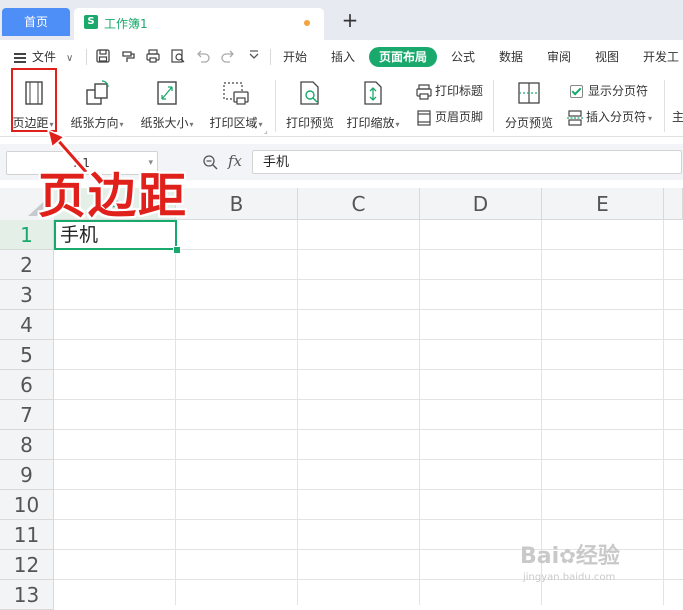  What do you see at coordinates (27, 235) in the screenshot?
I see `row-header-1: 1` at bounding box center [27, 235].